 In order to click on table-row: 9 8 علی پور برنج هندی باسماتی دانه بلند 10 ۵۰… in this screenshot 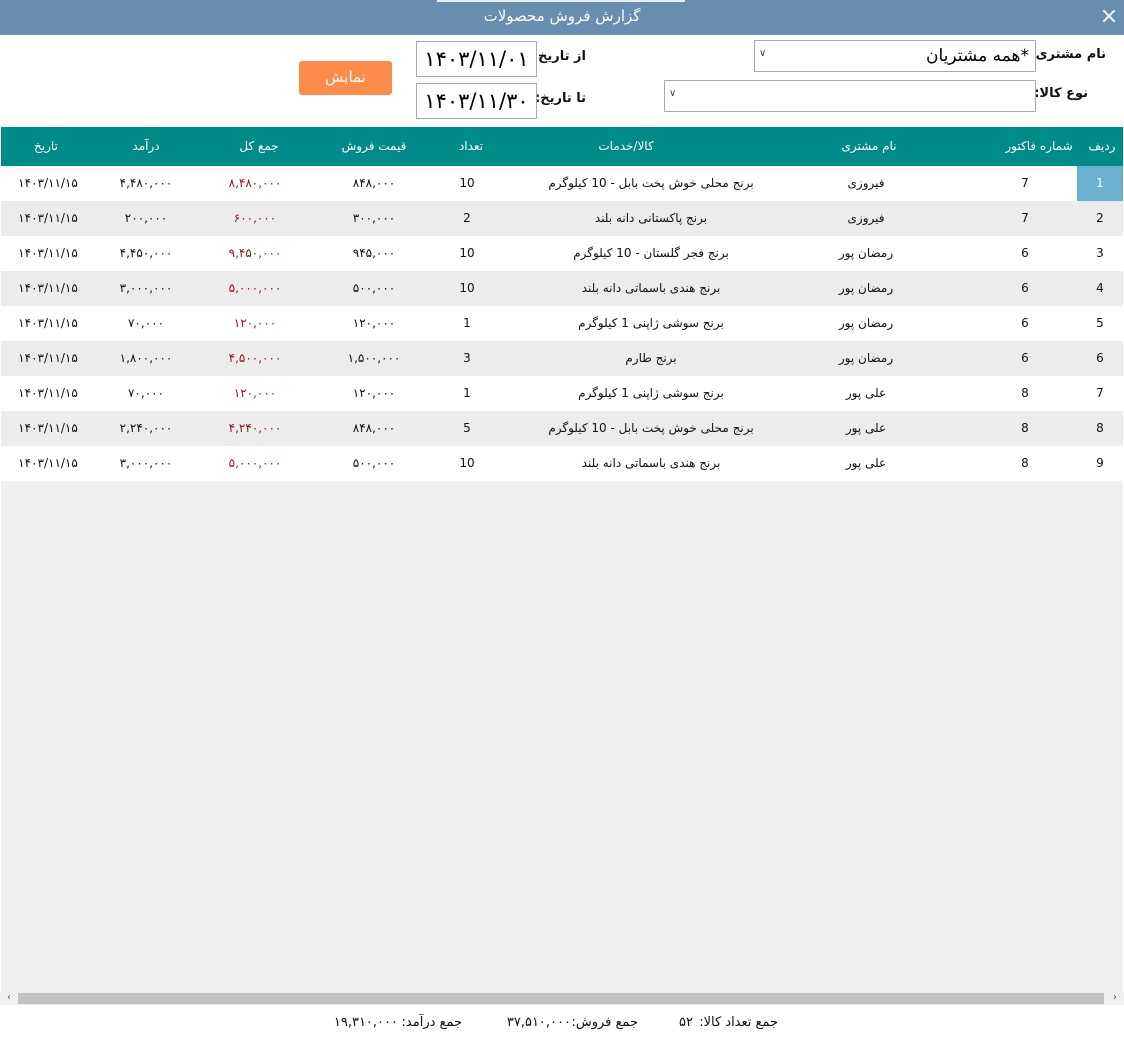, I will do `click(562, 463)`.